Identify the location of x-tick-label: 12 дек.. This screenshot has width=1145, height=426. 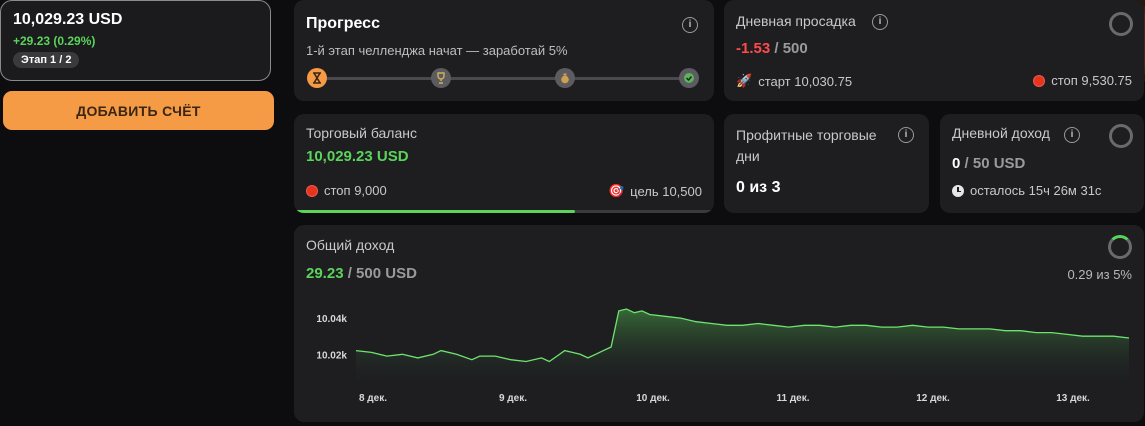
(933, 398).